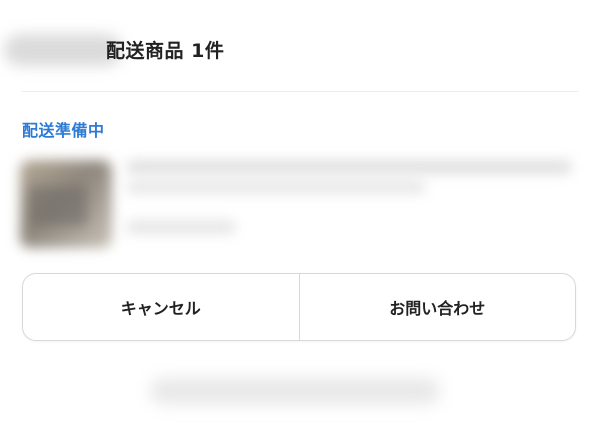  Describe the element at coordinates (349, 167) in the screenshot. I see `blurred-product-name` at that location.